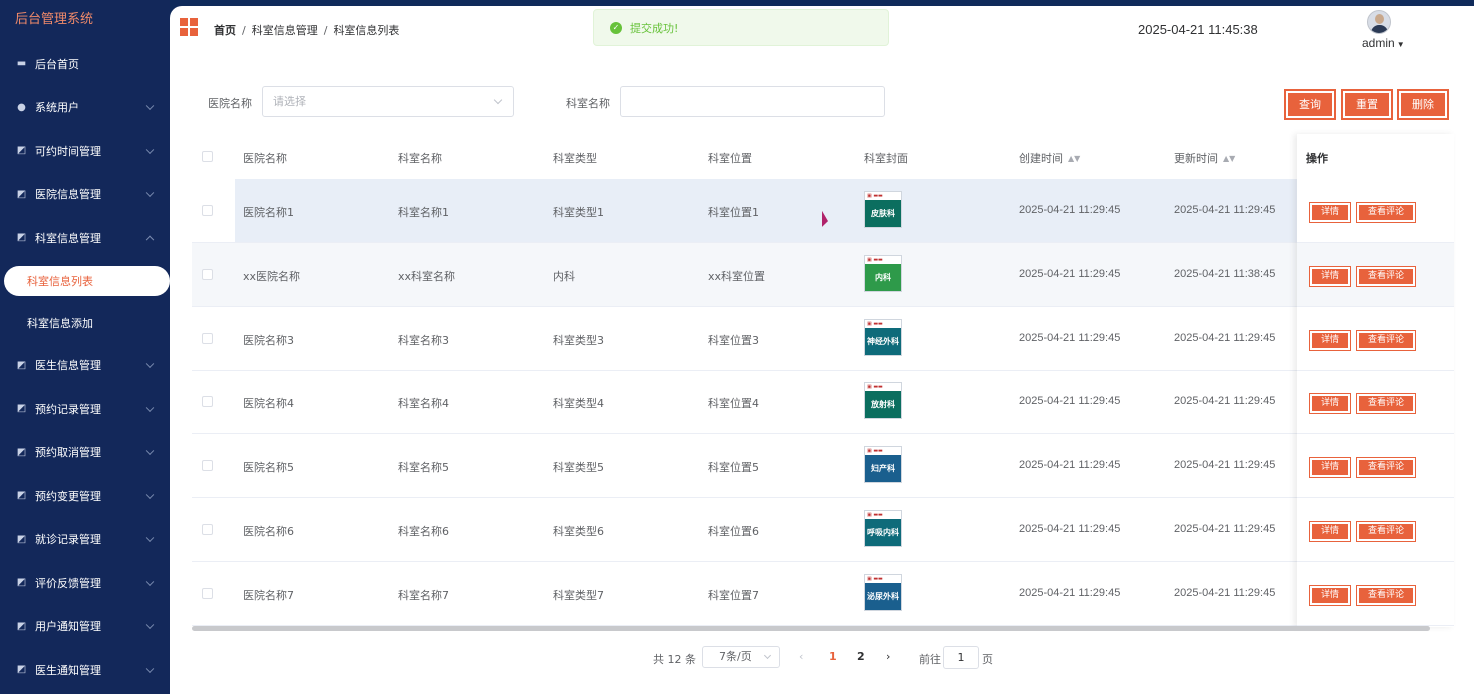  What do you see at coordinates (833, 656) in the screenshot?
I see `page-1: 1` at bounding box center [833, 656].